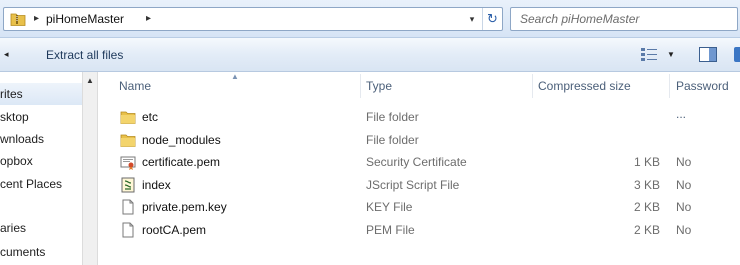 This screenshot has height=265, width=740. What do you see at coordinates (419, 207) in the screenshot?
I see `file-row-private-key: private.pem.key KEY File 2 KB No` at bounding box center [419, 207].